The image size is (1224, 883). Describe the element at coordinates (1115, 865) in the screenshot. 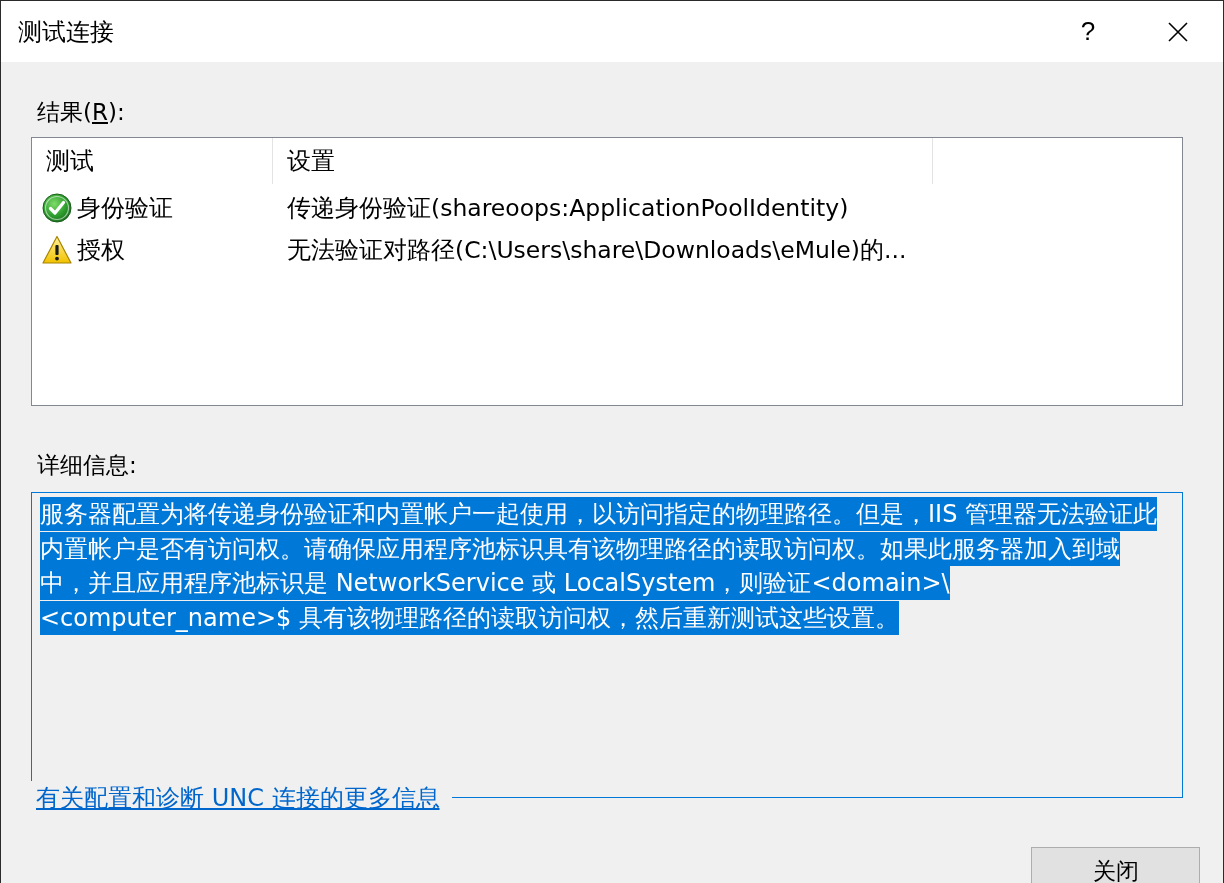

I see `close-button: 关闭` at that location.